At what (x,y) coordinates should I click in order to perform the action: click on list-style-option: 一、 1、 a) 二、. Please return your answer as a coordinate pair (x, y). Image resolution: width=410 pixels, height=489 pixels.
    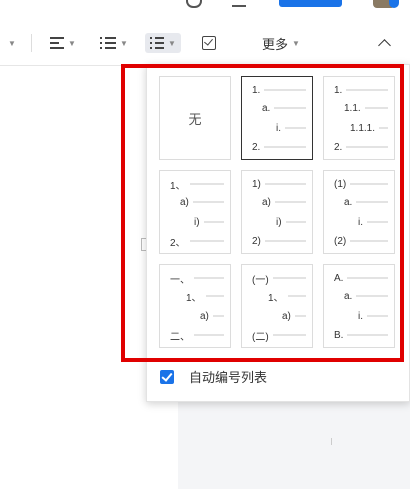
    Looking at the image, I should click on (195, 306).